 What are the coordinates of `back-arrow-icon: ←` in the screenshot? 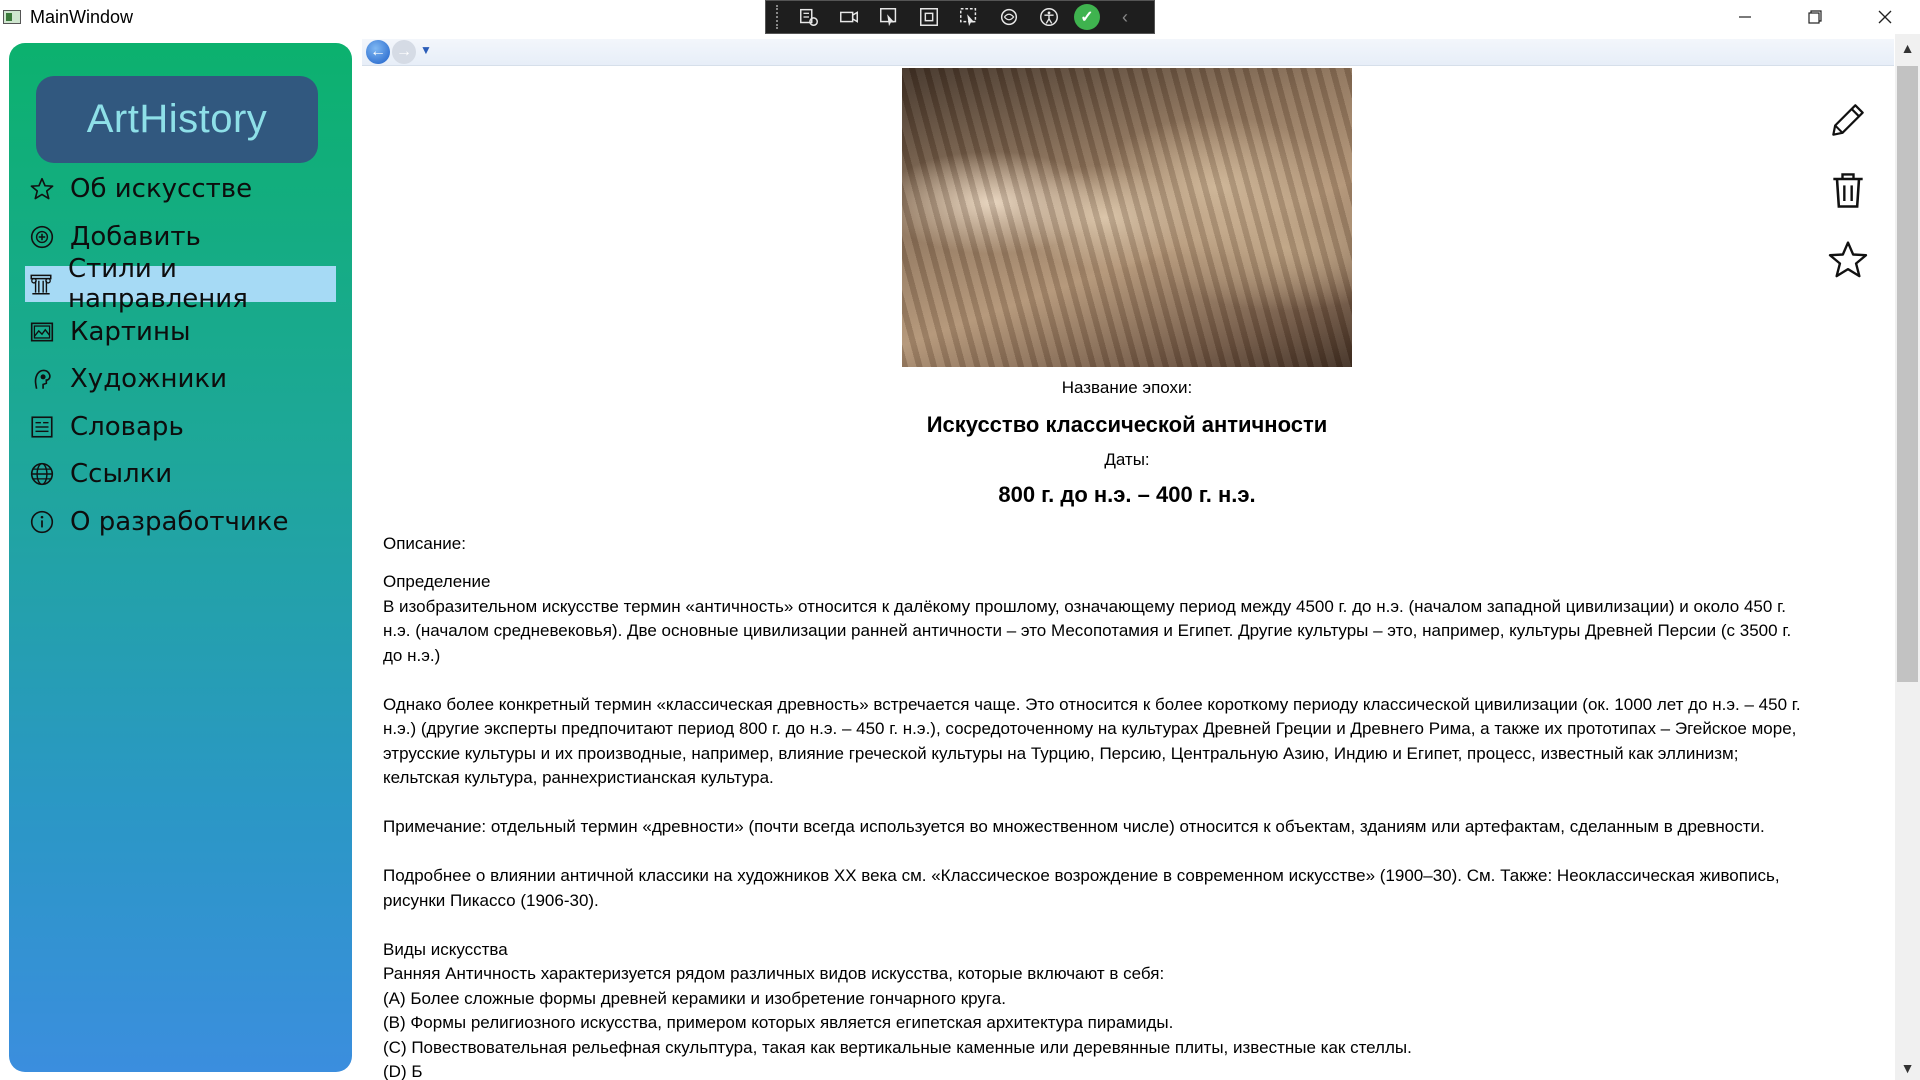 It's located at (378, 52).